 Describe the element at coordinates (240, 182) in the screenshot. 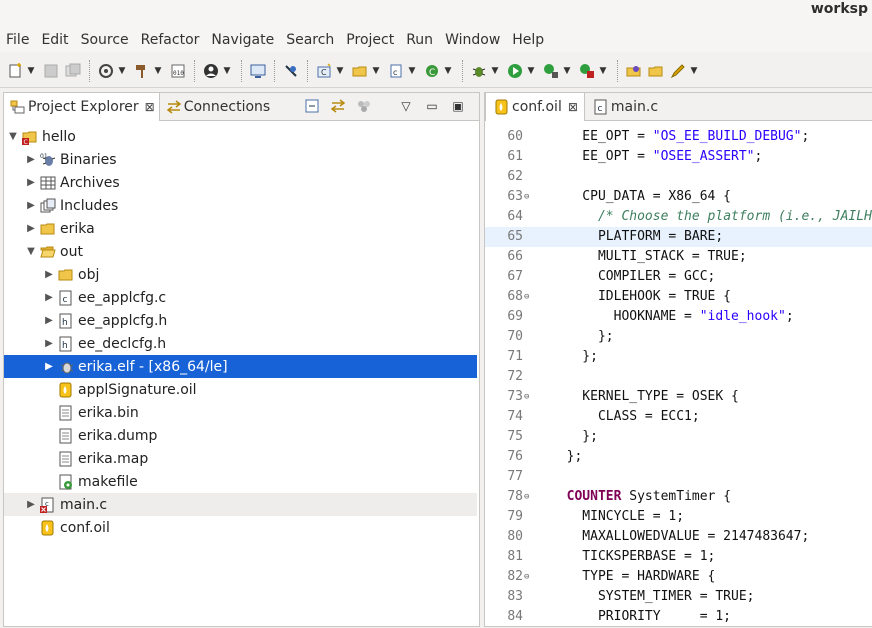

I see `tree-item: ▶ Archives` at that location.